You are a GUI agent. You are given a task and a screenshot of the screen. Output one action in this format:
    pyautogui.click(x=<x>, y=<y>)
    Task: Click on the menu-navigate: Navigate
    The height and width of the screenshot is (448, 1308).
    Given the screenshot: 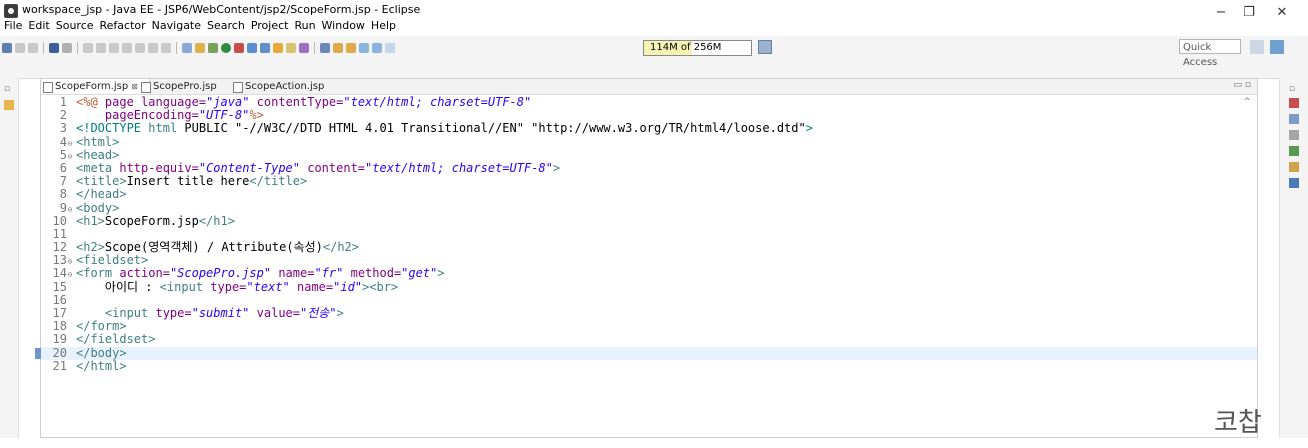 What is the action you would take?
    pyautogui.click(x=176, y=26)
    